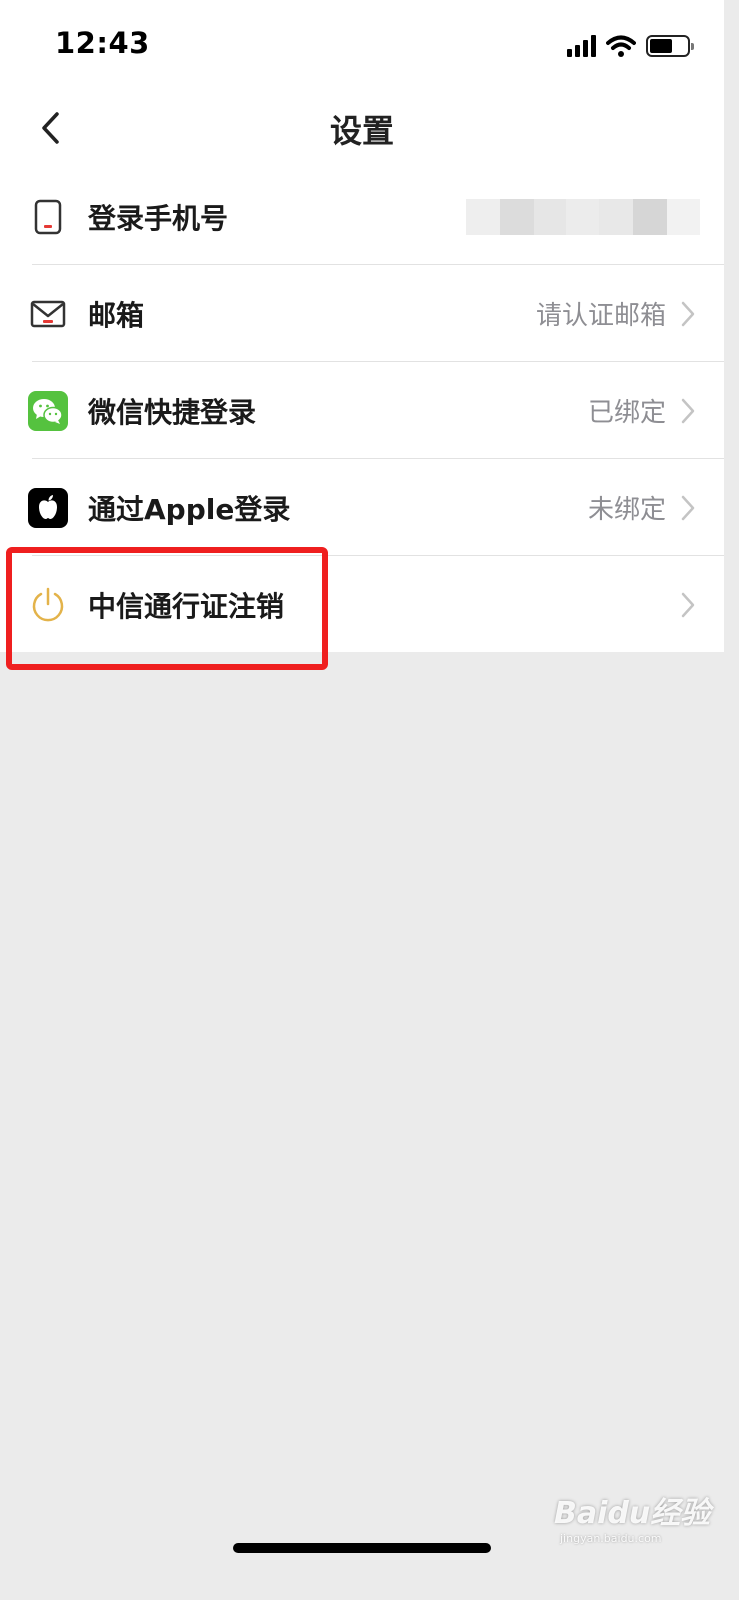 The width and height of the screenshot is (739, 1600). I want to click on settings-row-wechat: 微信快捷登录 已绑定, so click(362, 410).